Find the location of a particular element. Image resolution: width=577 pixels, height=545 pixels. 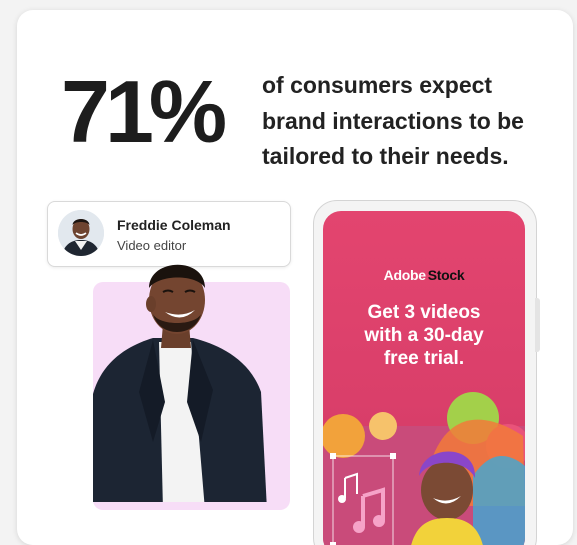

phone-side-button is located at coordinates (537, 325).